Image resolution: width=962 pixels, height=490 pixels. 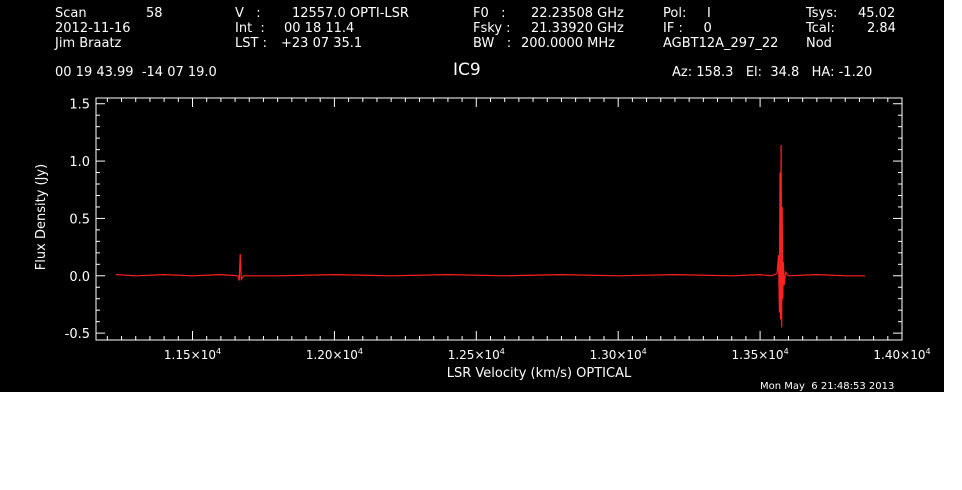 What do you see at coordinates (721, 43) in the screenshot?
I see `project-id: AGBT12A_297_22` at bounding box center [721, 43].